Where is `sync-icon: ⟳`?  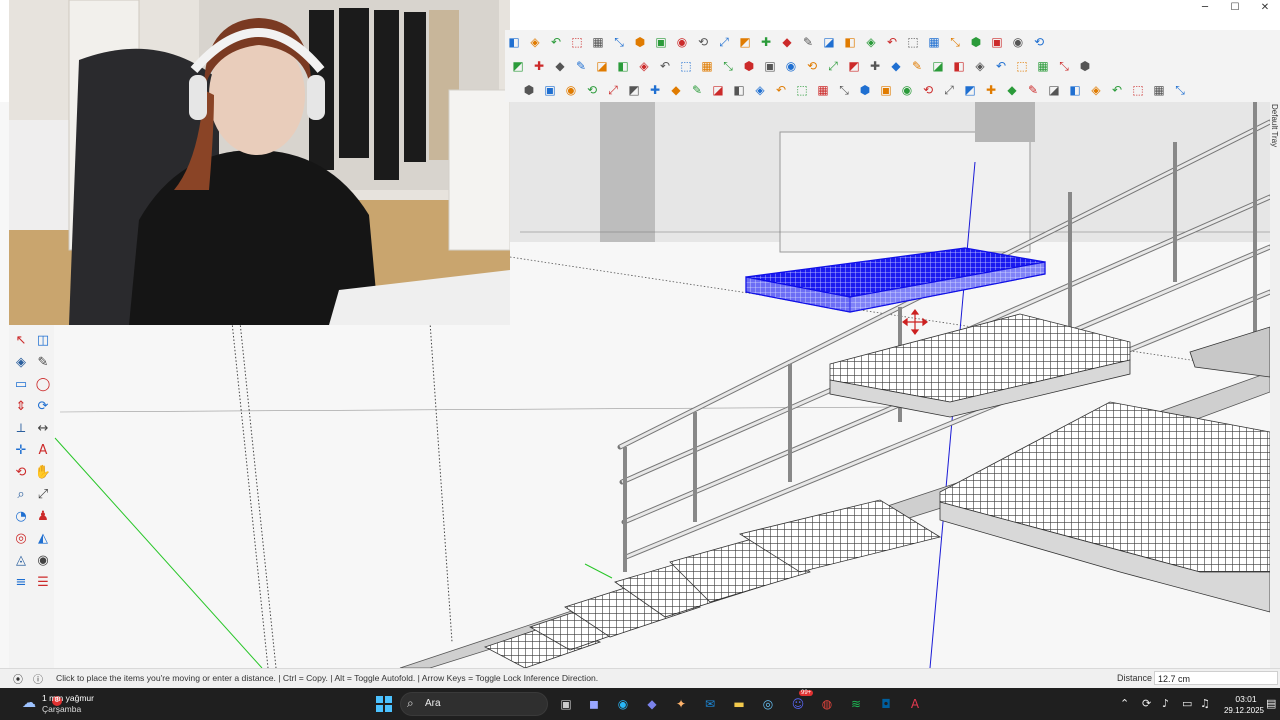 sync-icon: ⟳ is located at coordinates (1146, 703).